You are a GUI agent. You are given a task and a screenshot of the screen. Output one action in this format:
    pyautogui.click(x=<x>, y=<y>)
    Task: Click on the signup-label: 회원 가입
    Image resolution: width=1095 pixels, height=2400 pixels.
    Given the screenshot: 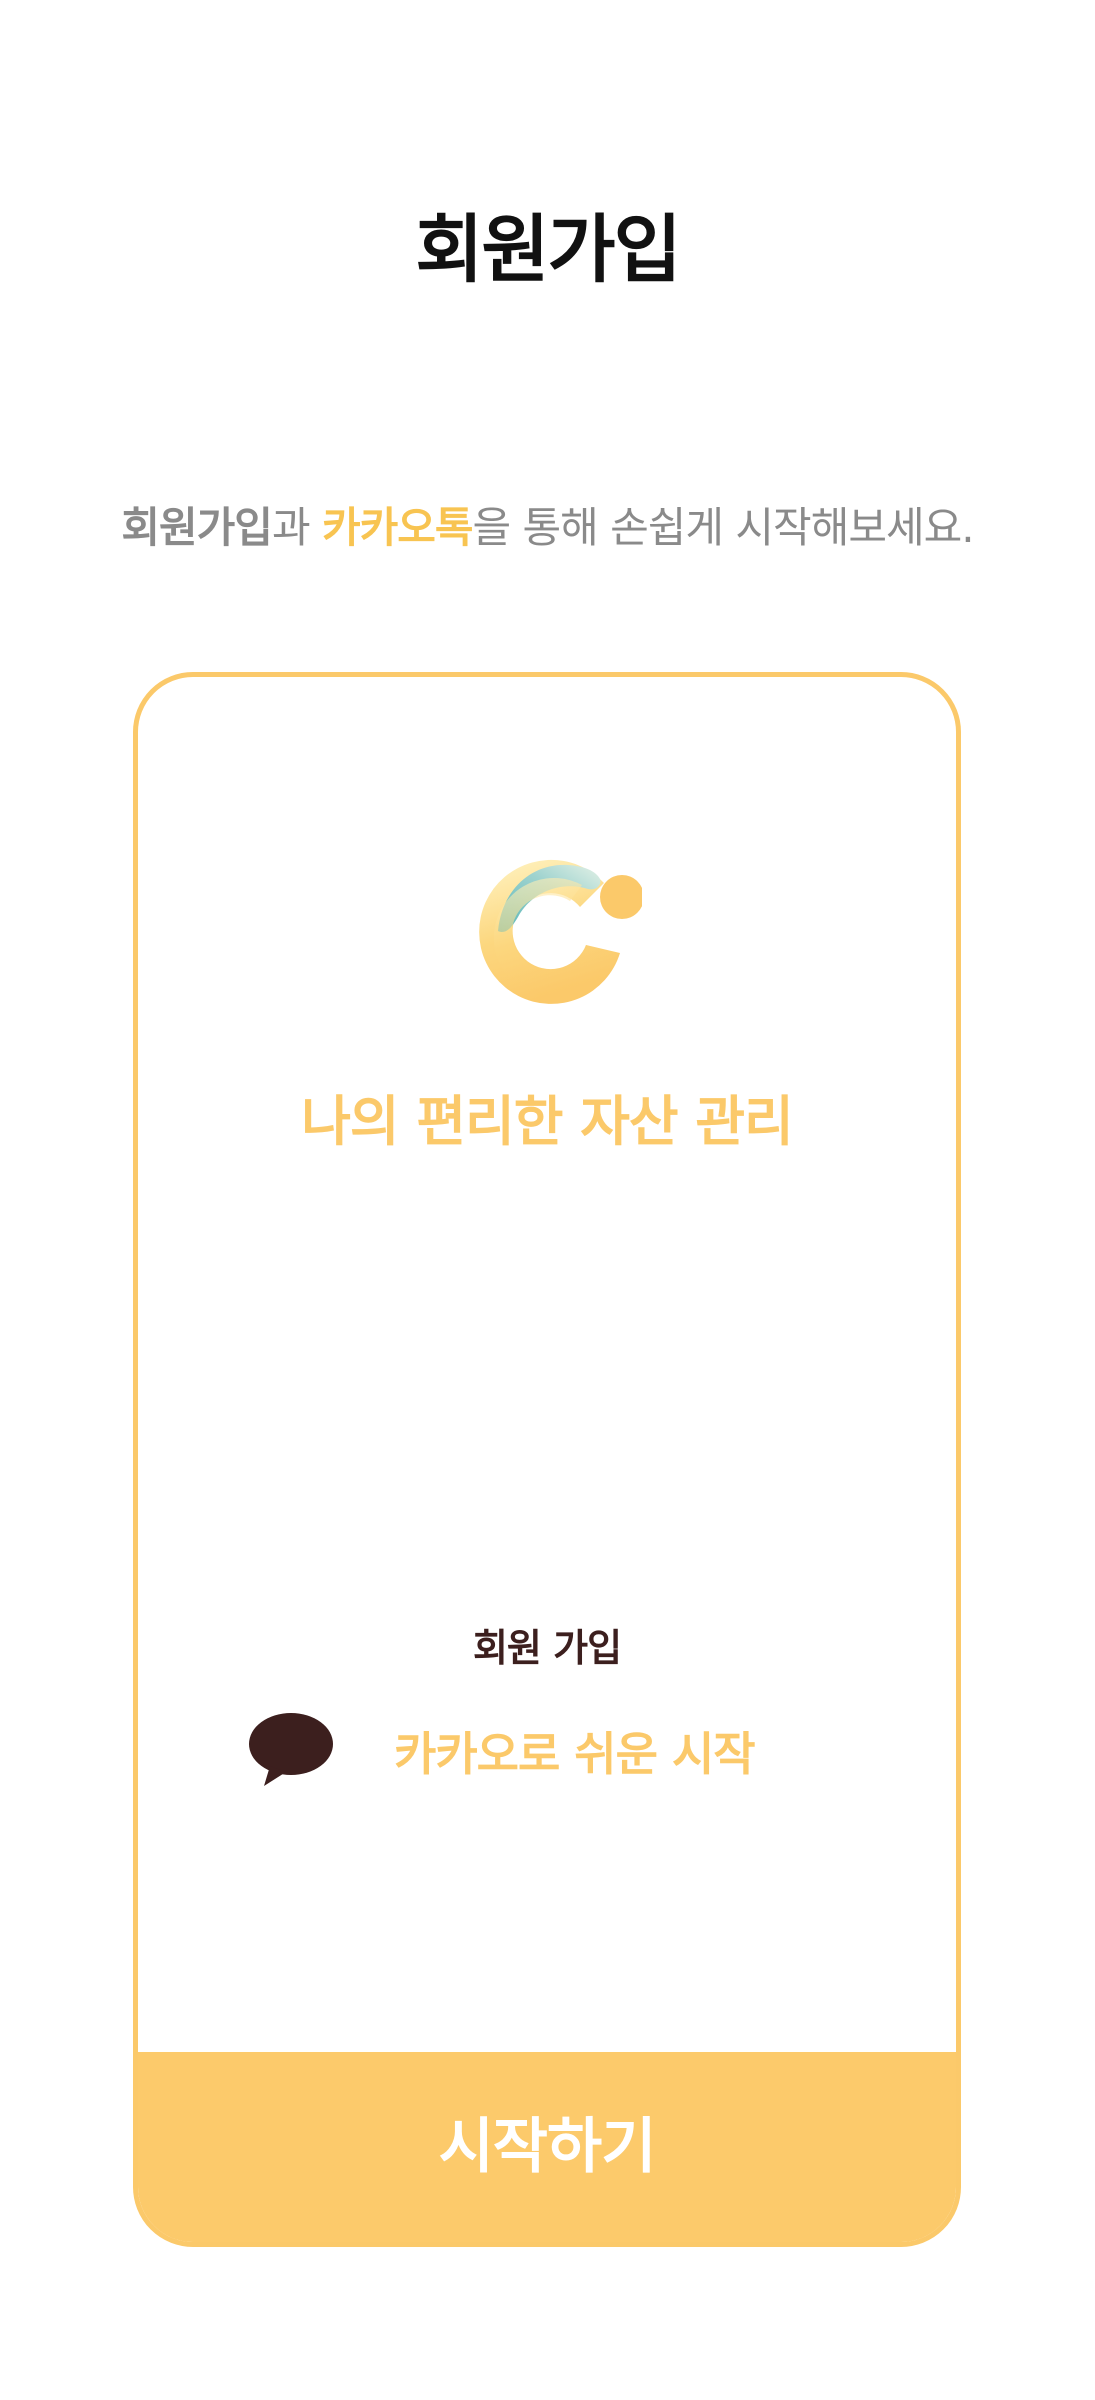 What is the action you would take?
    pyautogui.click(x=547, y=1648)
    